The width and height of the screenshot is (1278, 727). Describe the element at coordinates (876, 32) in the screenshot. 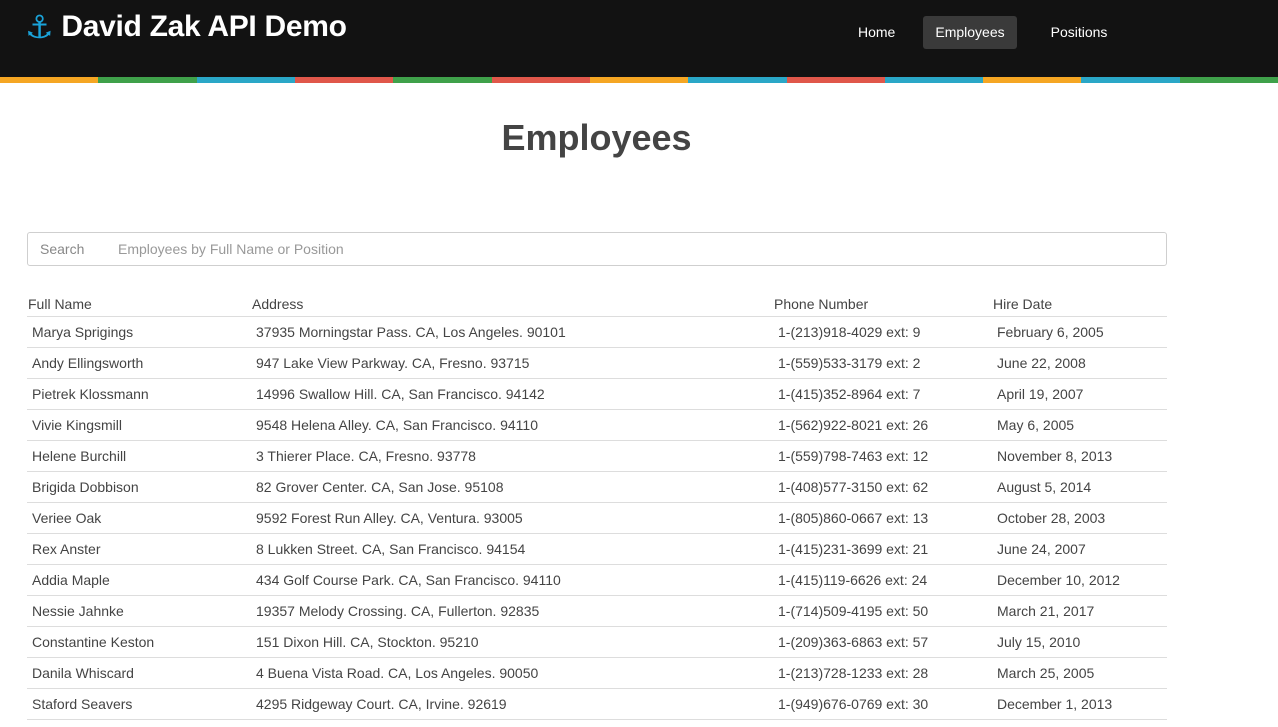

I see `nav-home: Home` at that location.